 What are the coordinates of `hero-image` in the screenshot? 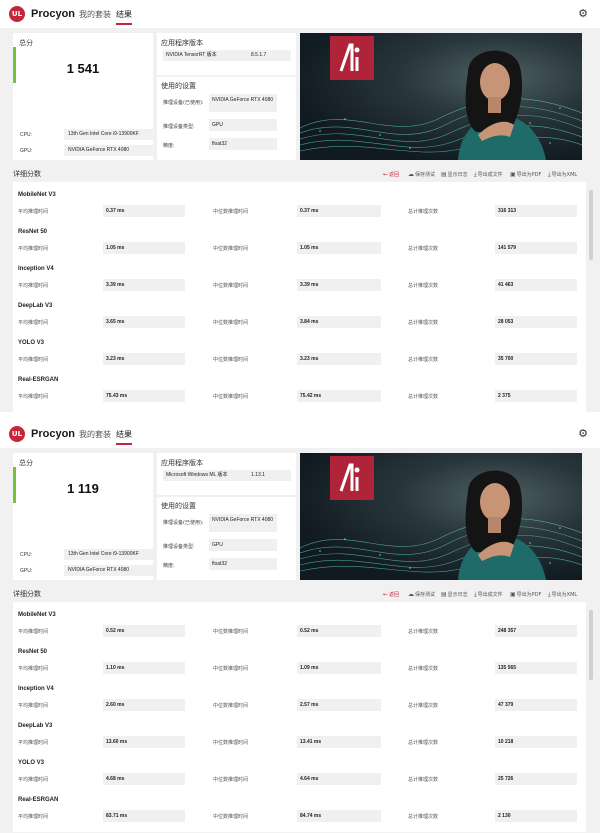 It's located at (441, 516).